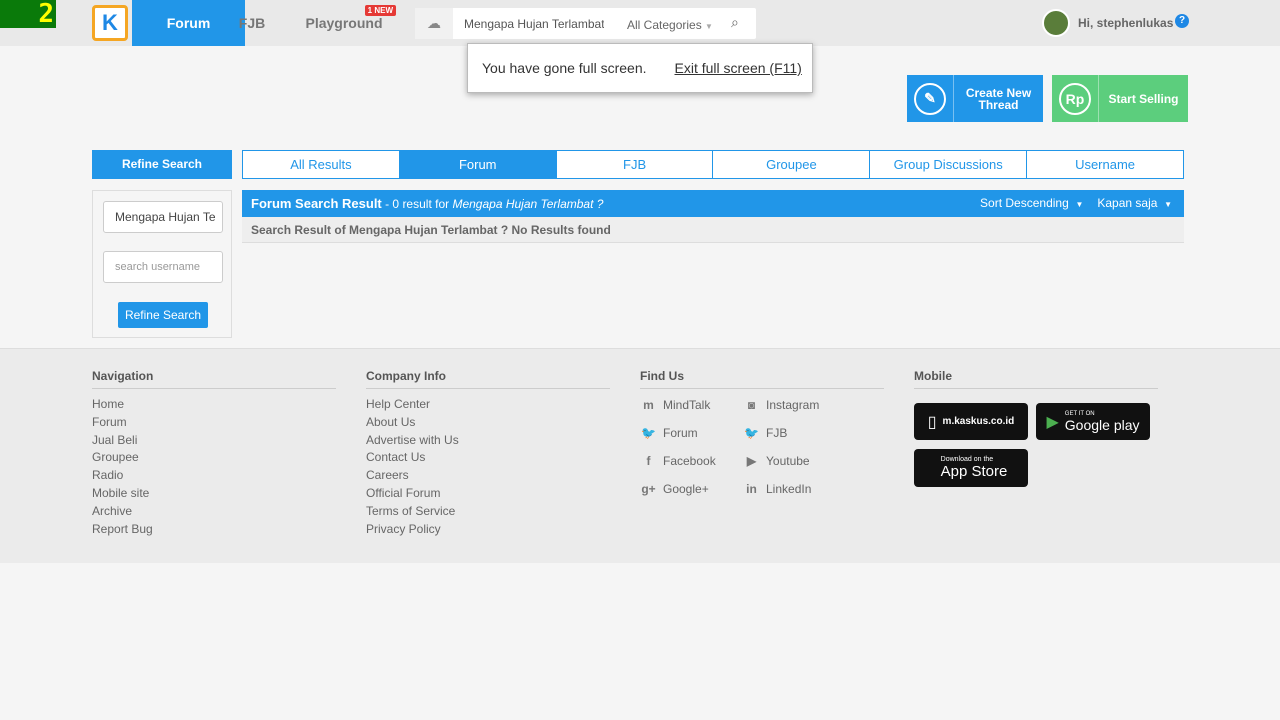 The height and width of the screenshot is (720, 1280). I want to click on start-selling-button: Rp Start Selling, so click(1120, 98).